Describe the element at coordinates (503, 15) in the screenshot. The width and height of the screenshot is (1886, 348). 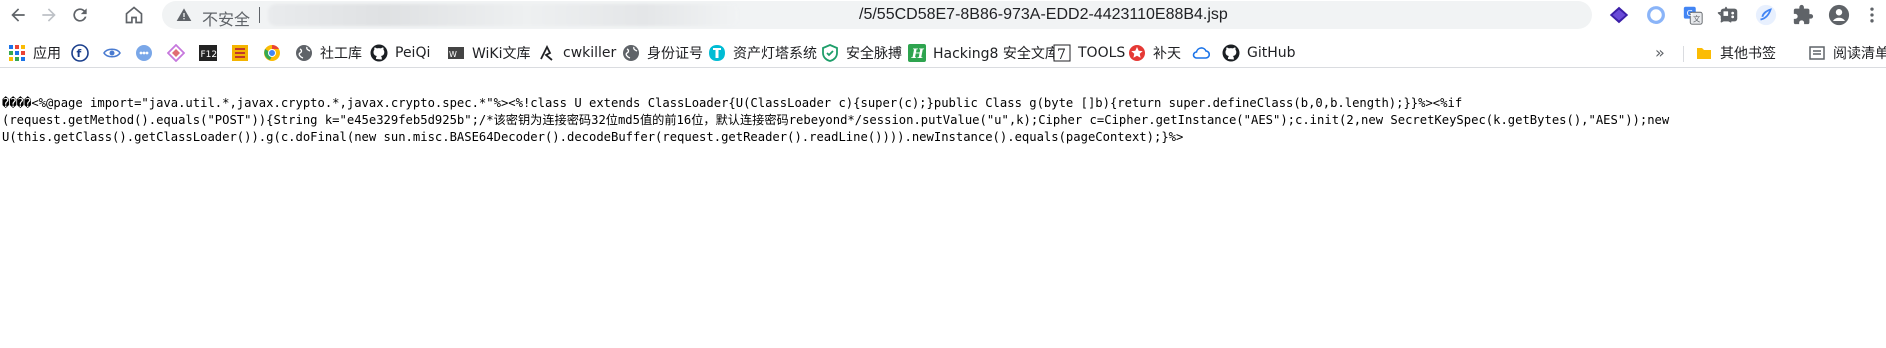
I see `redacted-url-region` at that location.